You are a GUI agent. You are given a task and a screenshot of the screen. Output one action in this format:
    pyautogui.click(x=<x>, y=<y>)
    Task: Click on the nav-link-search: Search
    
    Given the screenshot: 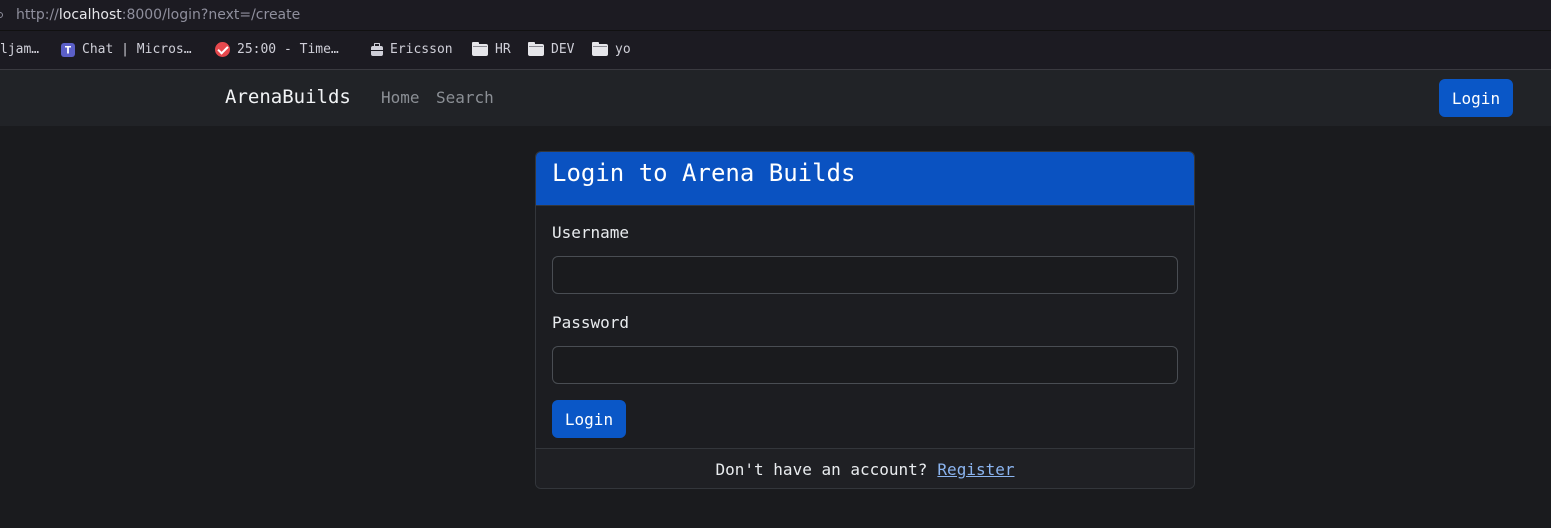 What is the action you would take?
    pyautogui.click(x=465, y=97)
    